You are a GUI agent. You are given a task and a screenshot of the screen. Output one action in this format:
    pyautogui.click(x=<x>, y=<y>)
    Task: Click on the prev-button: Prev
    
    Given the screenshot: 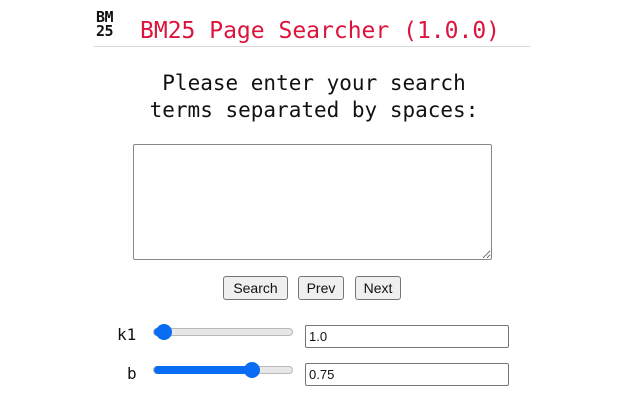 What is the action you would take?
    pyautogui.click(x=321, y=288)
    